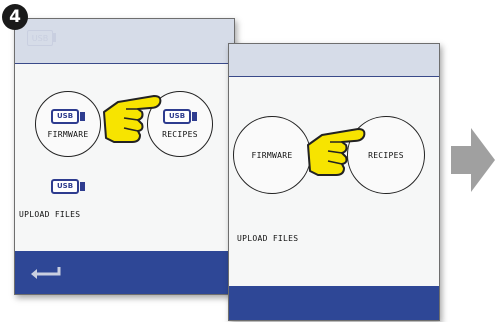 The image size is (497, 322). I want to click on upload-files-button: UPLOAD FILES, so click(267, 235).